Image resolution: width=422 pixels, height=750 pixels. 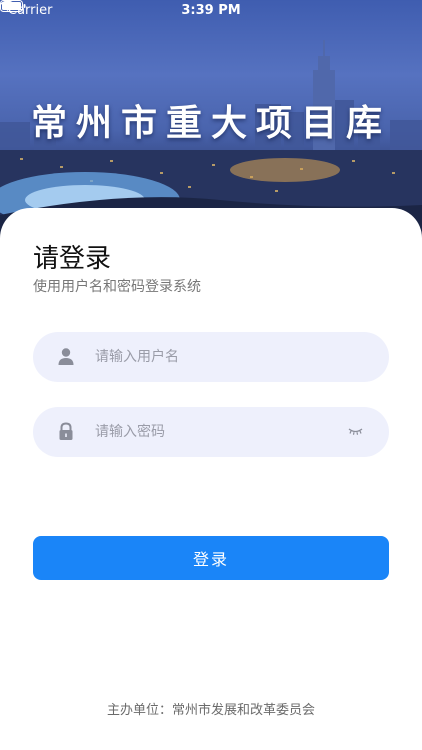 I want to click on status-bar: Carrier 3:39 PM, so click(x=211, y=11).